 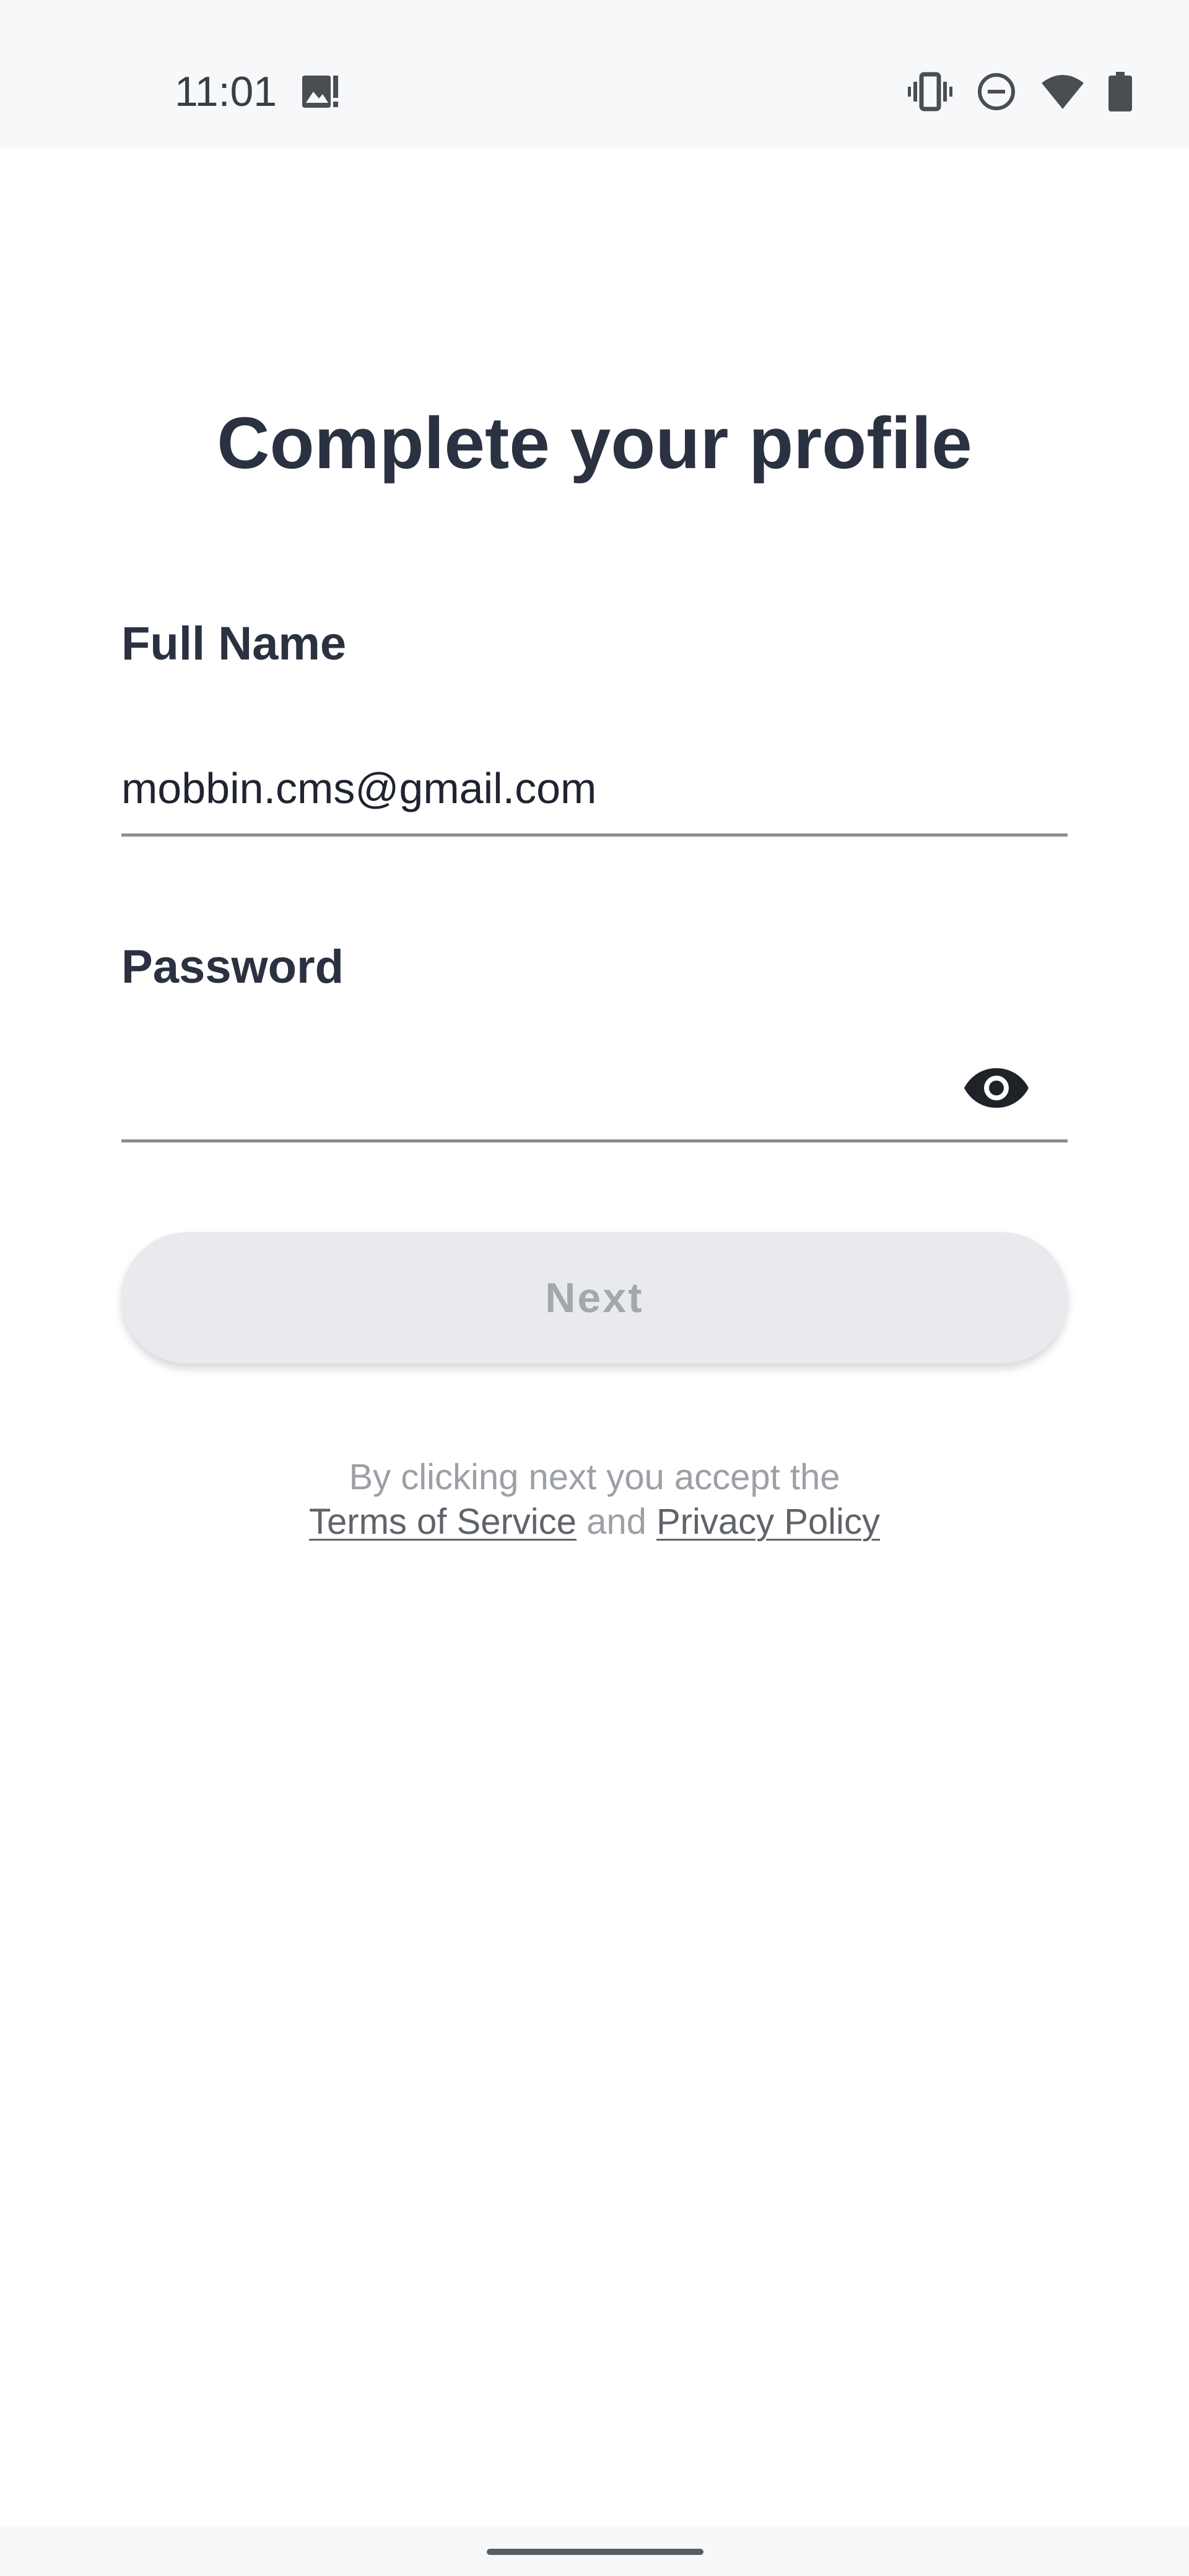 I want to click on next-button: Next, so click(x=594, y=1298).